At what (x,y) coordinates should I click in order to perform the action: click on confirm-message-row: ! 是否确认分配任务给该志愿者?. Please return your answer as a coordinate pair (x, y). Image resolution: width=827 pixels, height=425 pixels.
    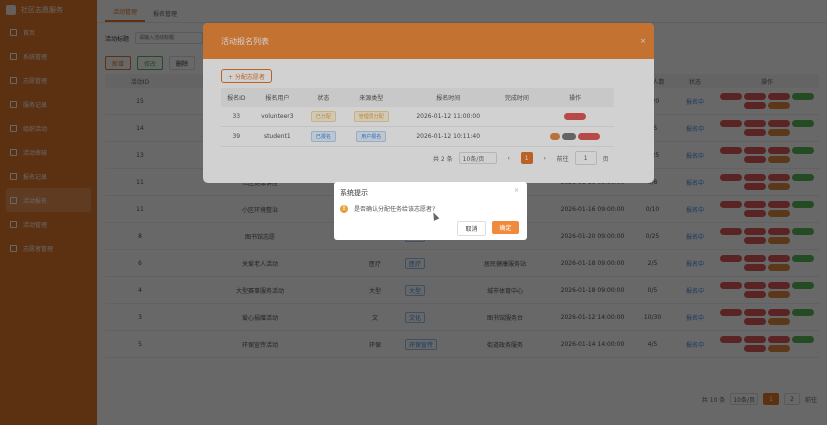
    Looking at the image, I should click on (387, 208).